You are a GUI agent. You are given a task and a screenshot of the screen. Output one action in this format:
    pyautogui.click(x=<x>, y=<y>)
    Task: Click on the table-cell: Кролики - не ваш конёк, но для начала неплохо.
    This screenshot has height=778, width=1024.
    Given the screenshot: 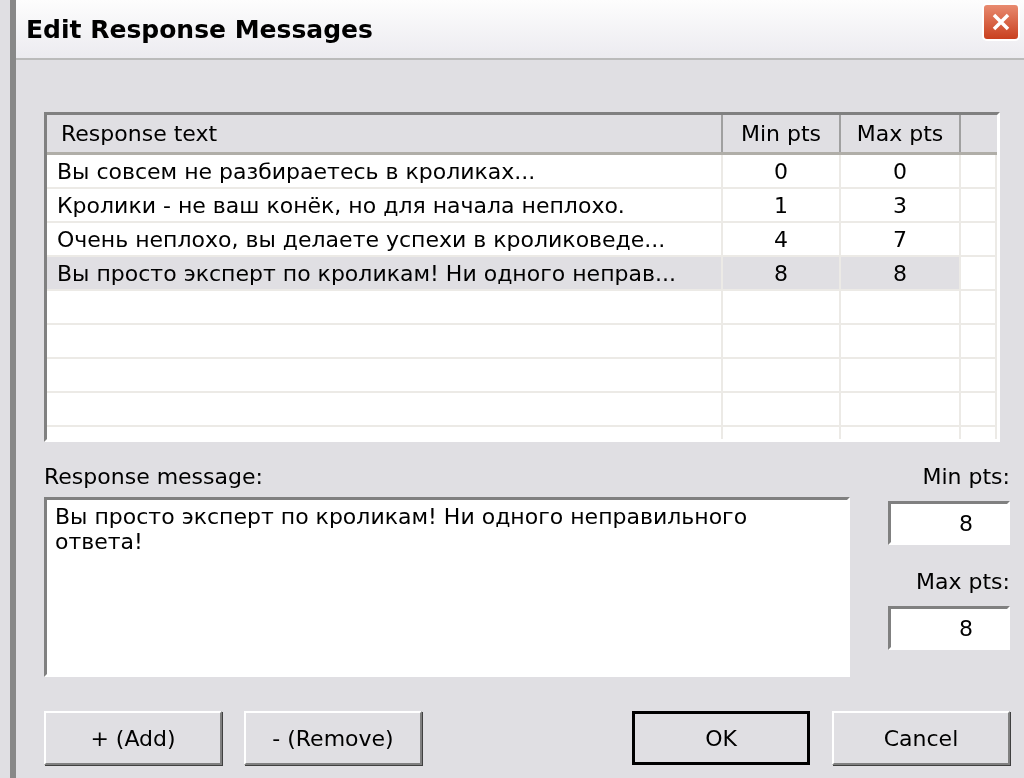 What is the action you would take?
    pyautogui.click(x=341, y=205)
    